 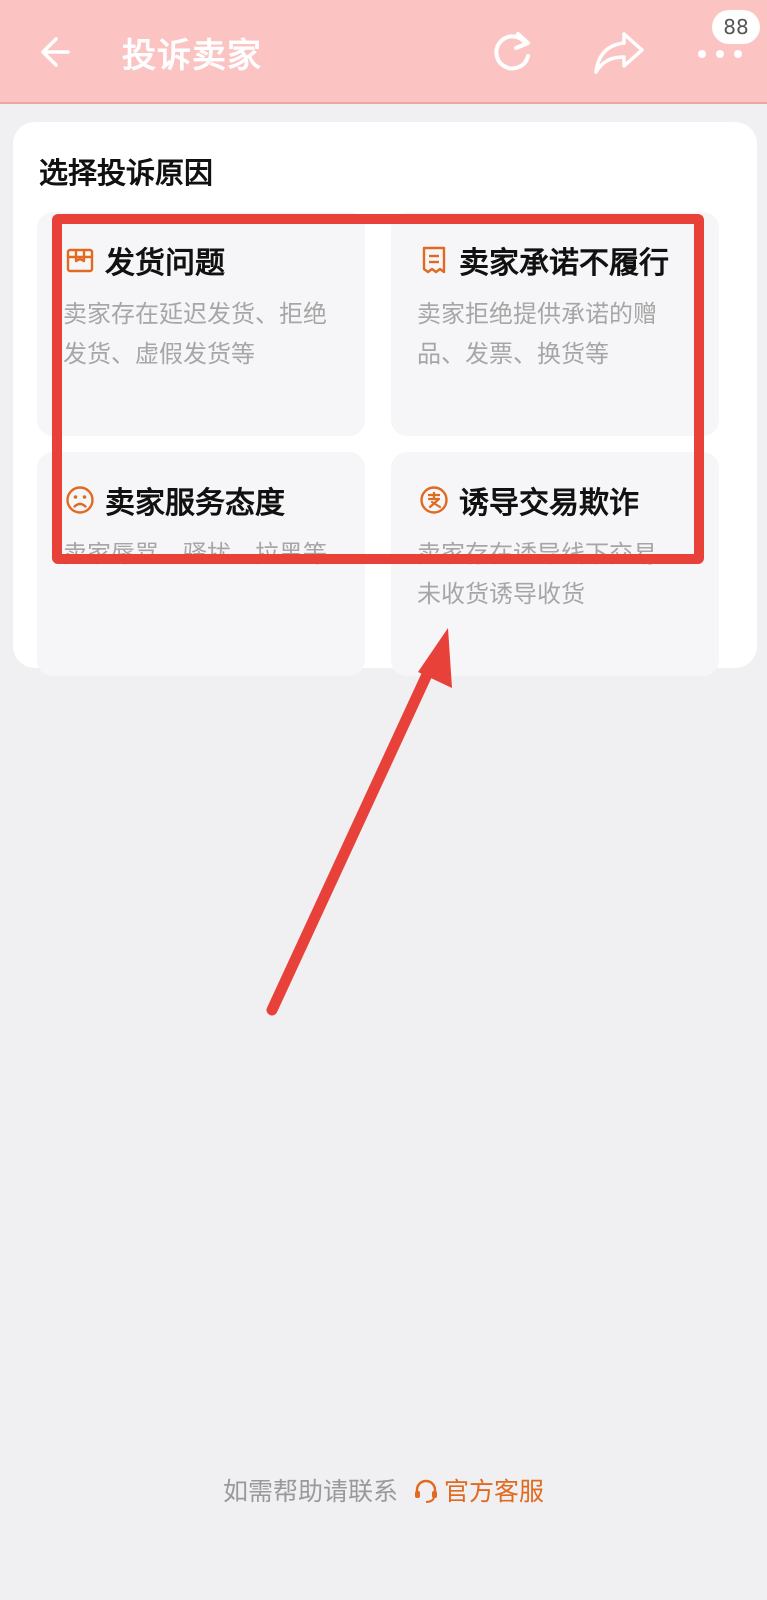 I want to click on headset-icon, so click(x=426, y=1491).